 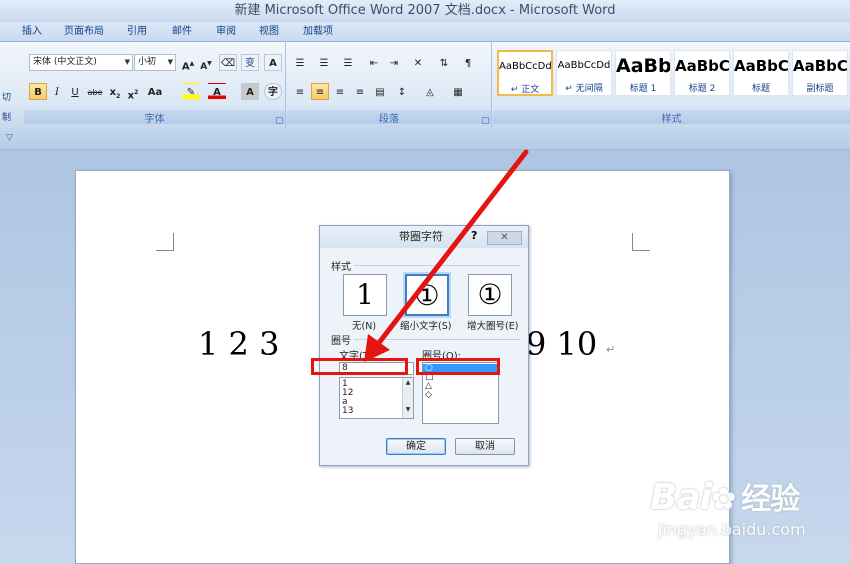 I want to click on baidu-logo: Bai✿ 经验, so click(x=747, y=499).